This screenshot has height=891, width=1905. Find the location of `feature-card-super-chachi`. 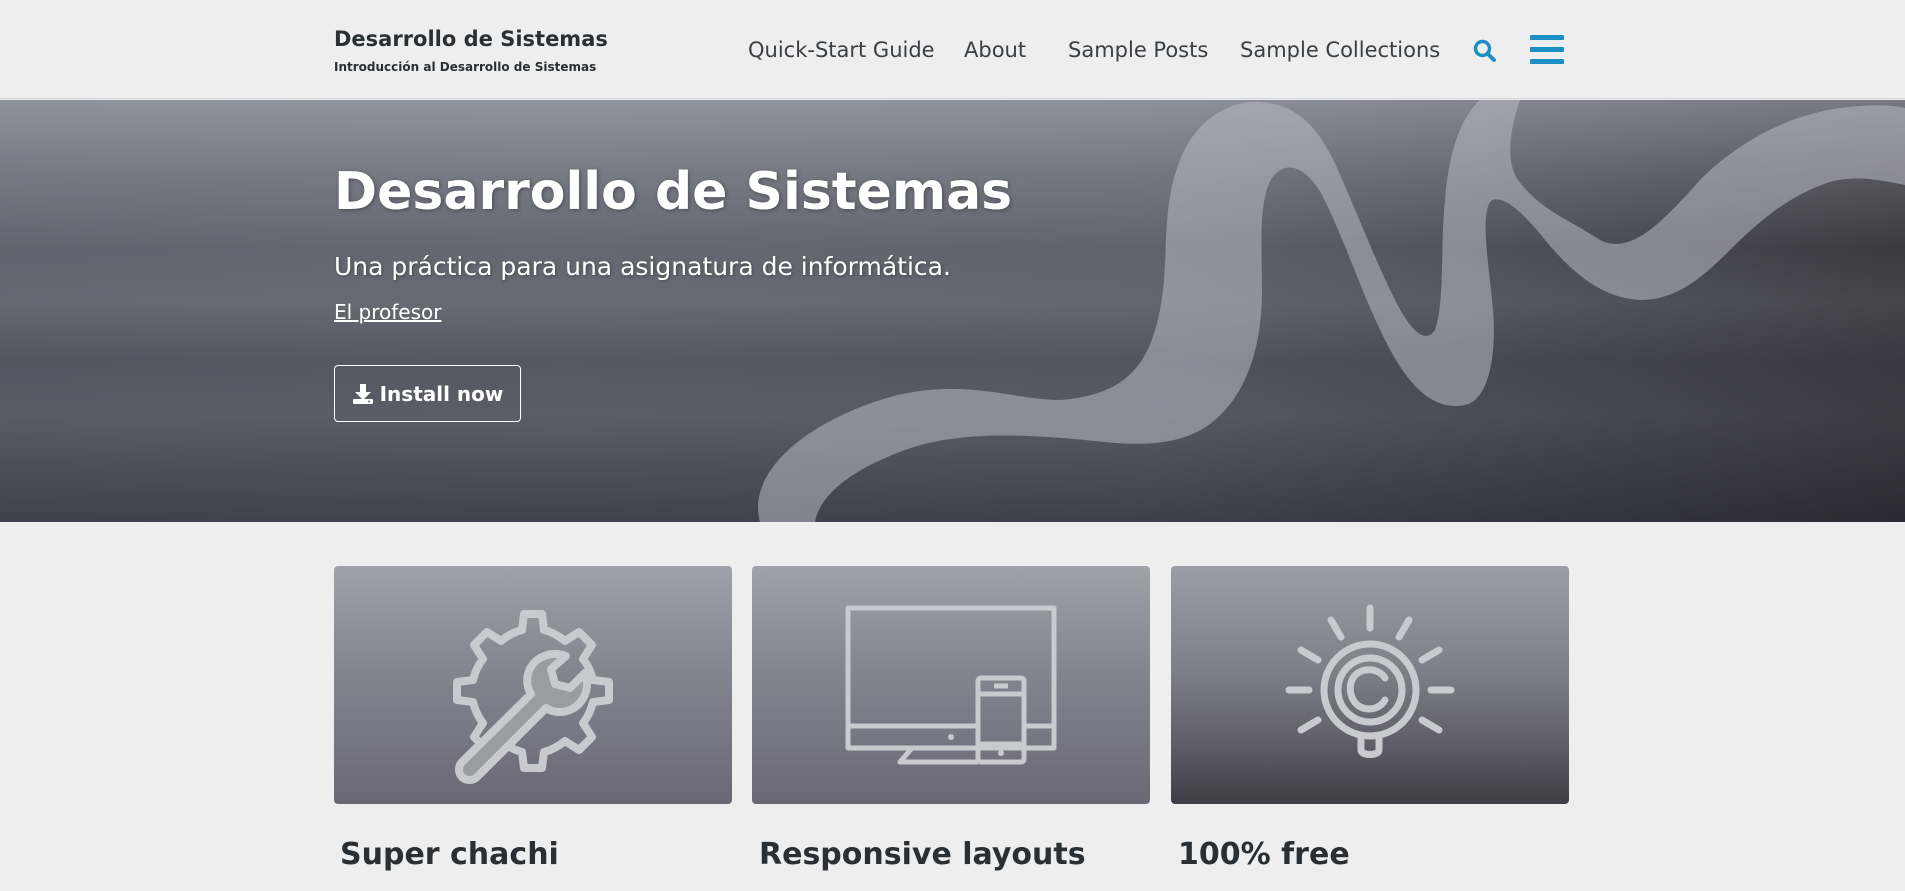

feature-card-super-chachi is located at coordinates (533, 685).